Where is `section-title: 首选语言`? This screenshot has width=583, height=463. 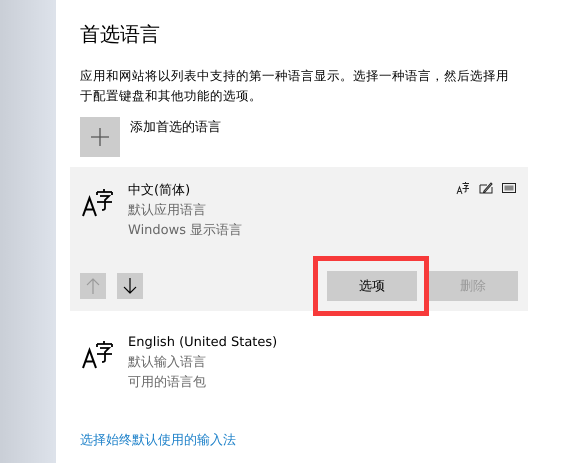 section-title: 首选语言 is located at coordinates (120, 34).